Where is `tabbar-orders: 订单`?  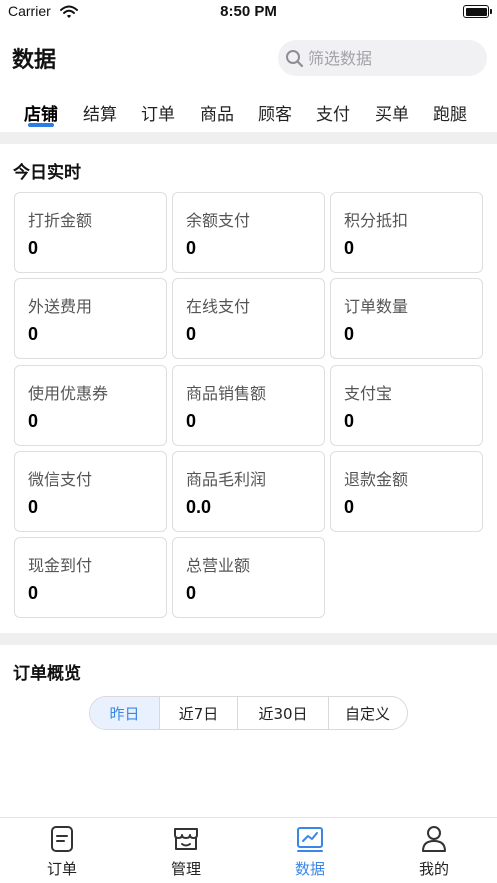 tabbar-orders: 订单 is located at coordinates (62, 850).